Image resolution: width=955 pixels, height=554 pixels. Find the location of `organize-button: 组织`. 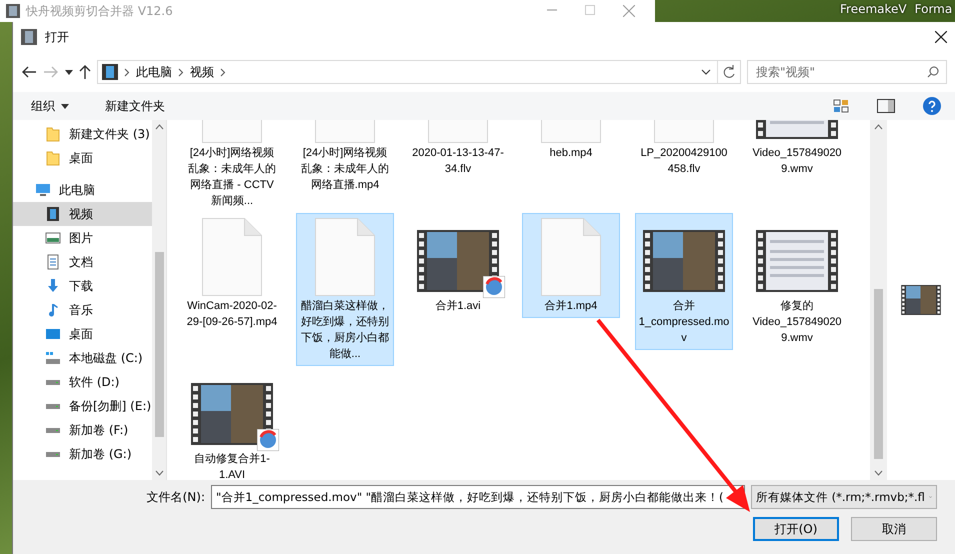

organize-button: 组织 is located at coordinates (50, 106).